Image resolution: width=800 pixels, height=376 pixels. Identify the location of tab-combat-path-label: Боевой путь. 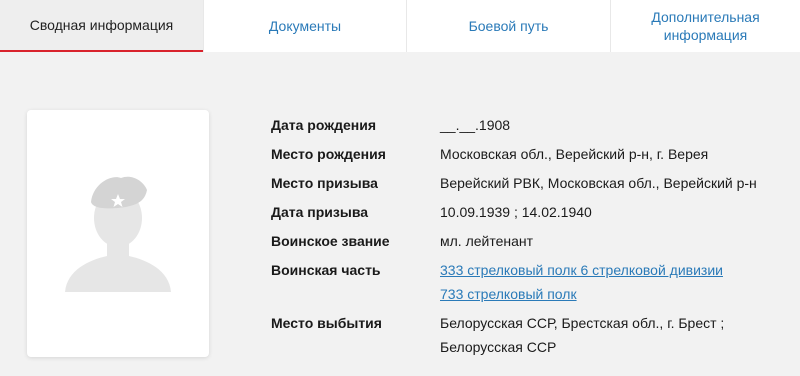
(508, 26).